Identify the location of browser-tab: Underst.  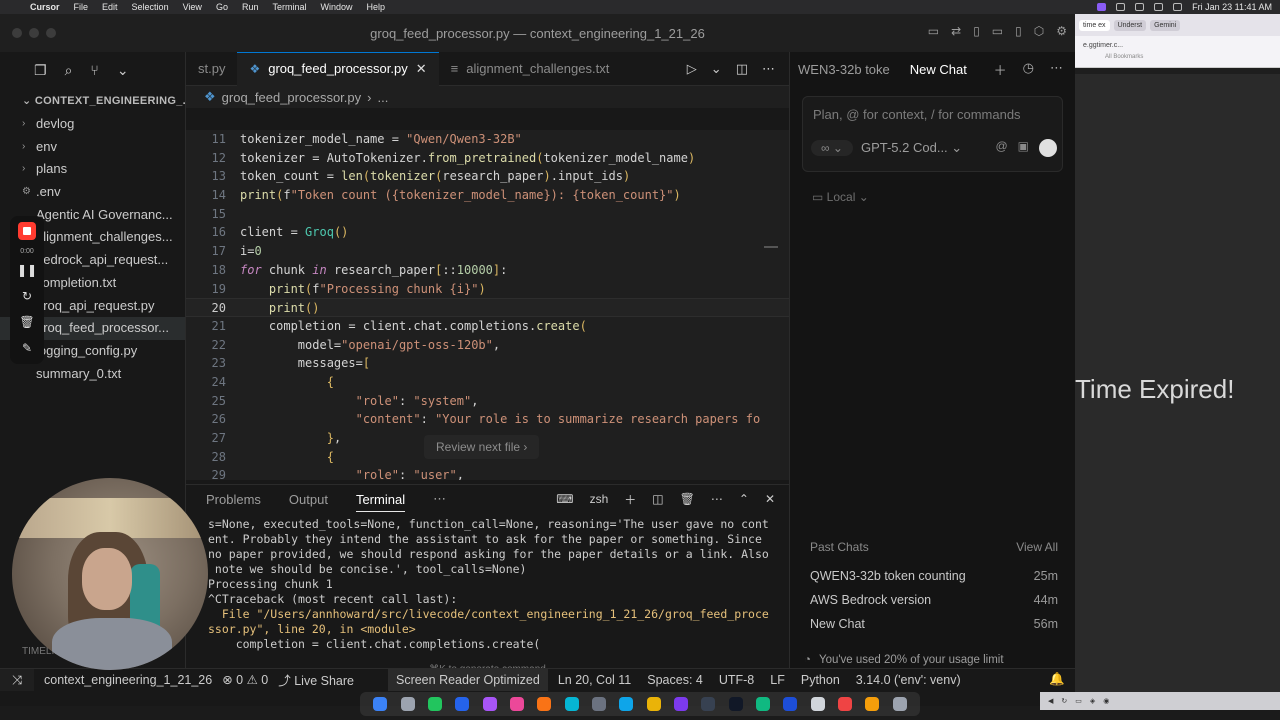
(1130, 25).